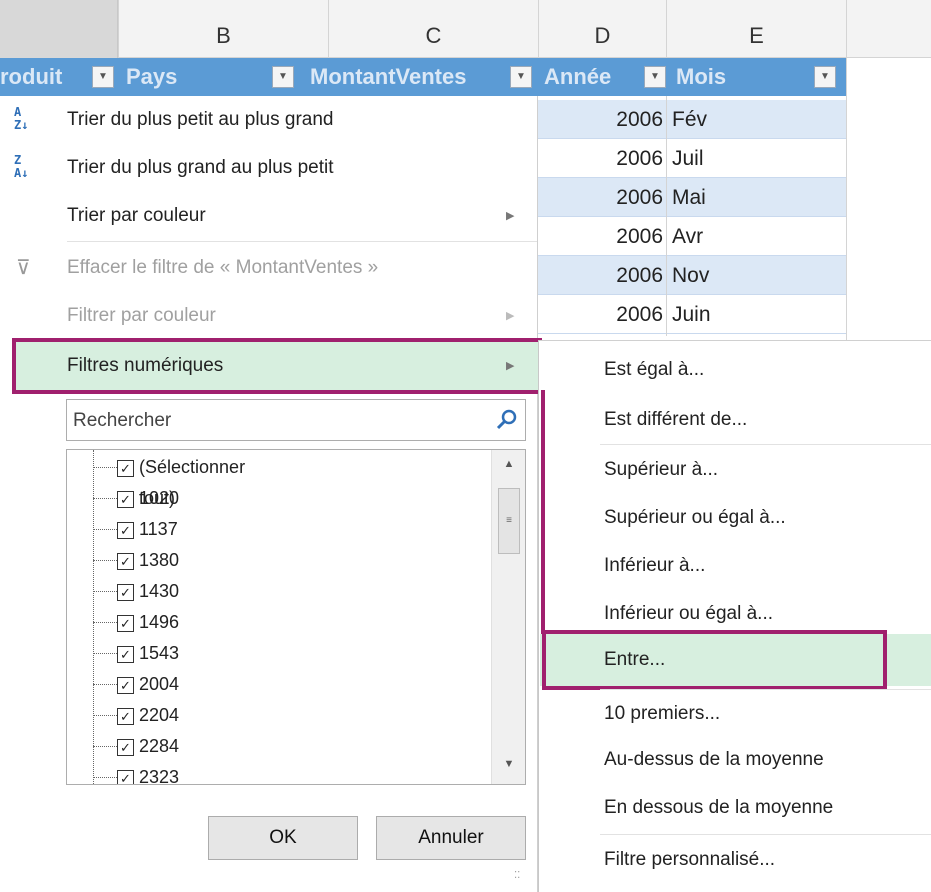 This screenshot has width=931, height=892. I want to click on cell-mois: Avr, so click(688, 236).